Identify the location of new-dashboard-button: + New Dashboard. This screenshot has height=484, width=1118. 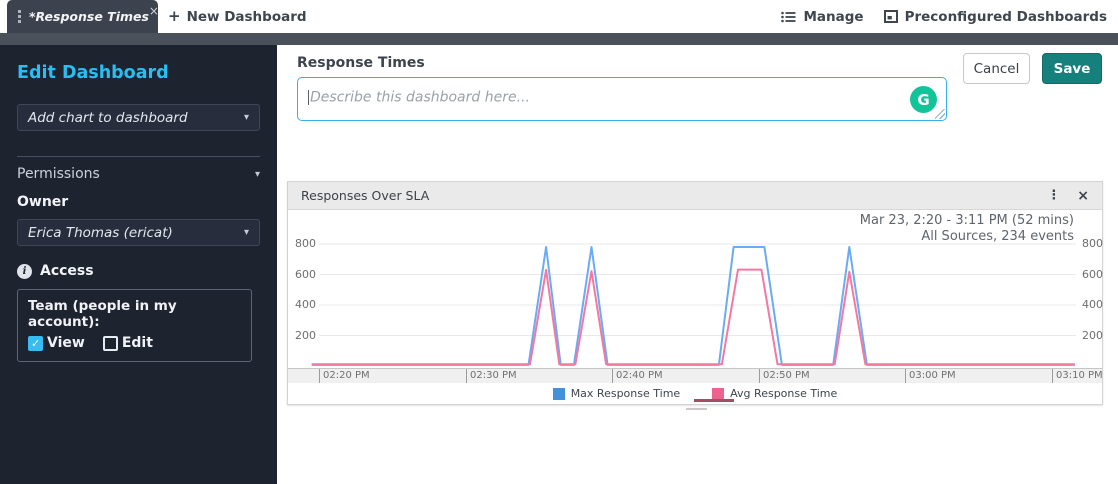
(237, 16).